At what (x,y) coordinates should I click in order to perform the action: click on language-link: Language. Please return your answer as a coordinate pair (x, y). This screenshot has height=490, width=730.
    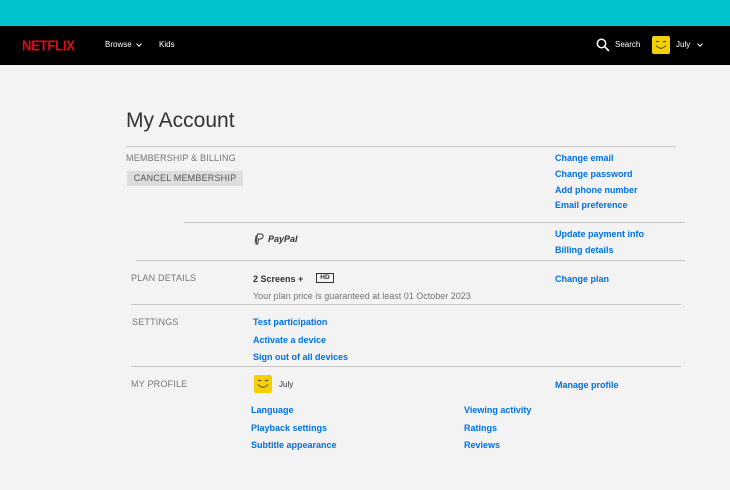
    Looking at the image, I should click on (272, 410).